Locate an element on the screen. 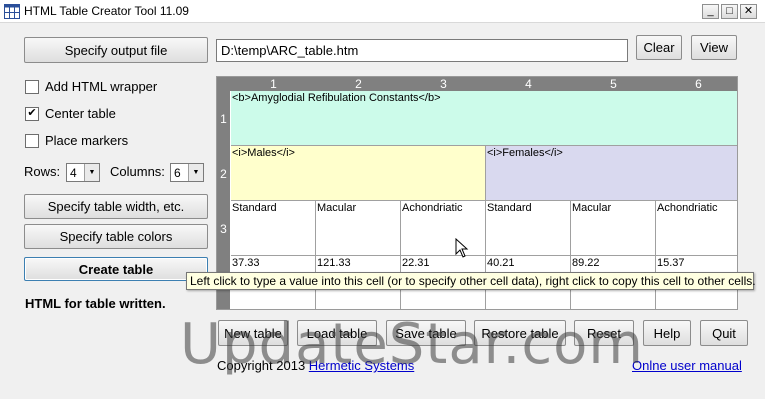 The height and width of the screenshot is (399, 765). view-button: View is located at coordinates (714, 47).